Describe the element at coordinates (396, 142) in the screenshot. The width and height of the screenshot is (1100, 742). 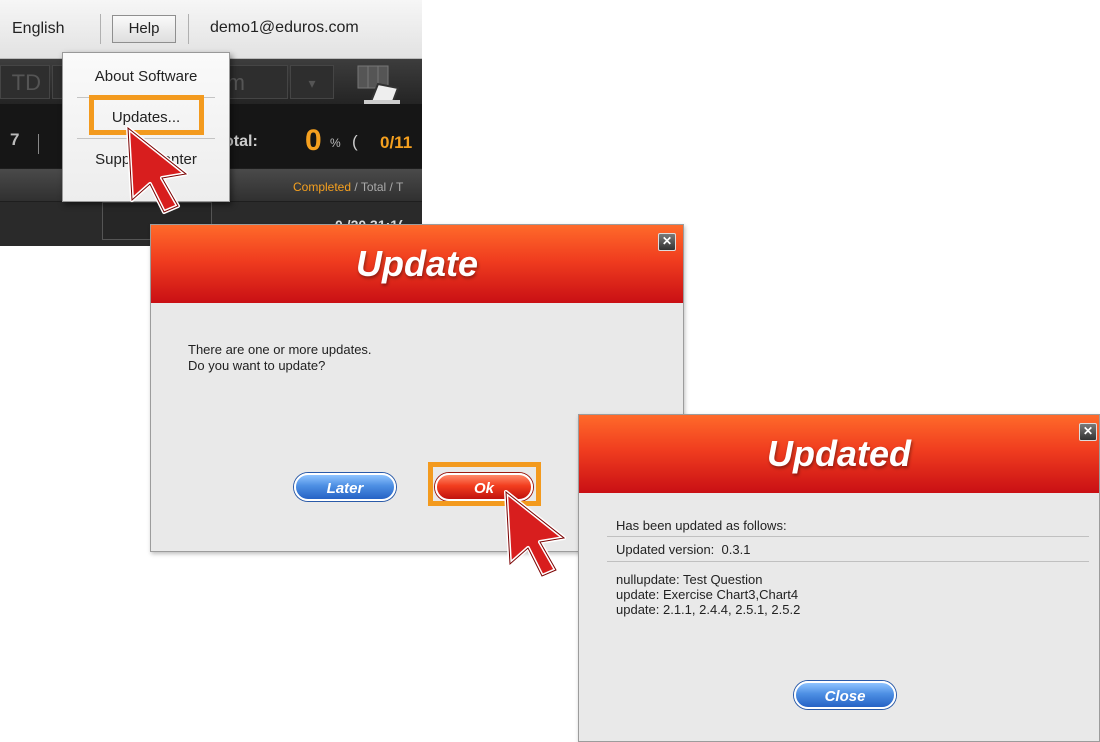
I see `stats-count: 0/11` at that location.